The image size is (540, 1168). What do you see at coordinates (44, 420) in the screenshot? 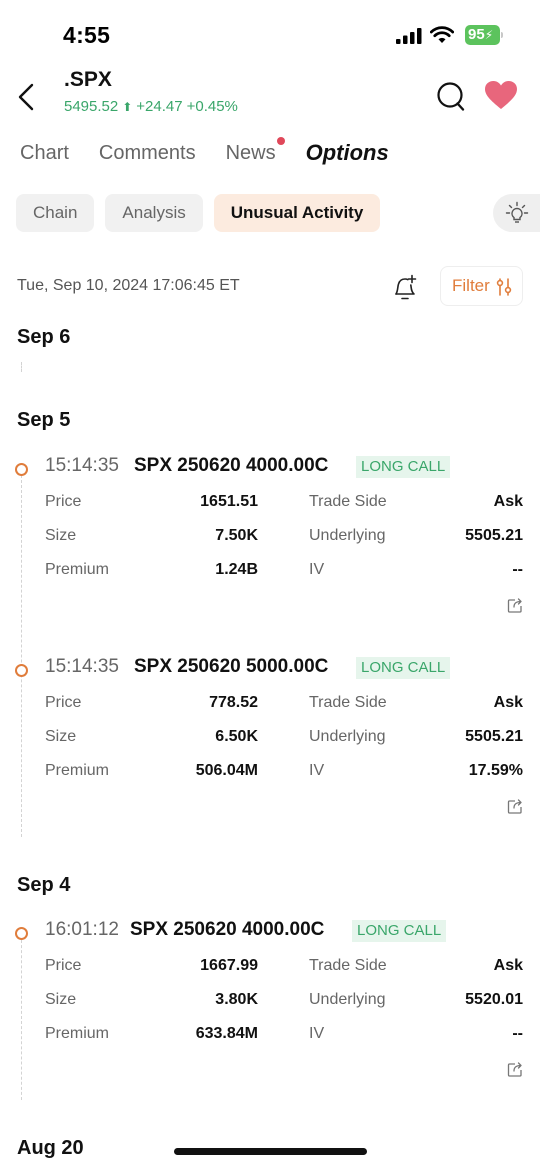
I see `day-header-sep-5: Sep 5` at bounding box center [44, 420].